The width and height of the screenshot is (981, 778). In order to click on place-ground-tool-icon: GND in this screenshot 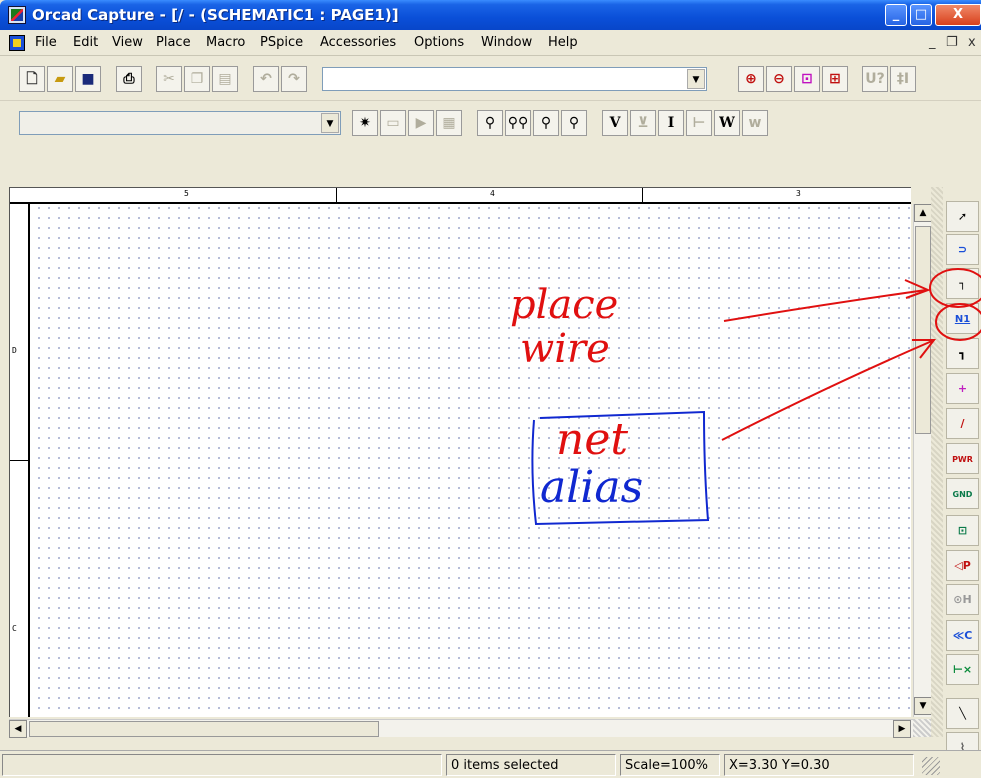, I will do `click(962, 494)`.